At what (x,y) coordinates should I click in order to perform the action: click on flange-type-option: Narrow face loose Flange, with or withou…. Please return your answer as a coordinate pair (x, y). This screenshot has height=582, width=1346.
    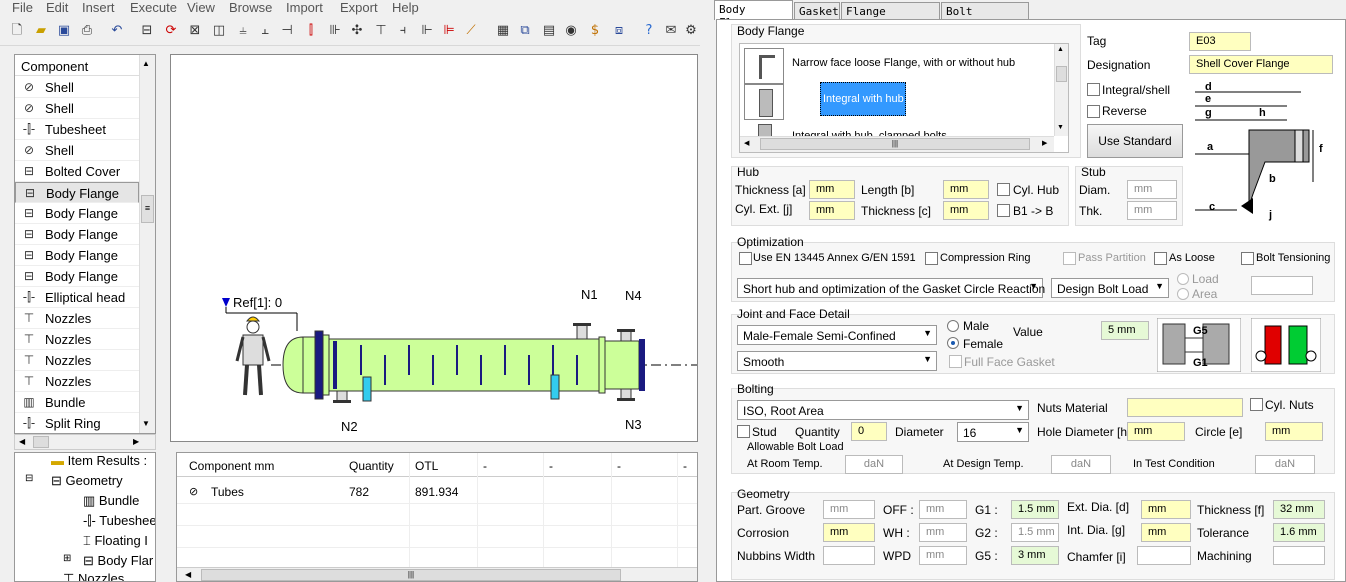
    Looking at the image, I should click on (903, 63).